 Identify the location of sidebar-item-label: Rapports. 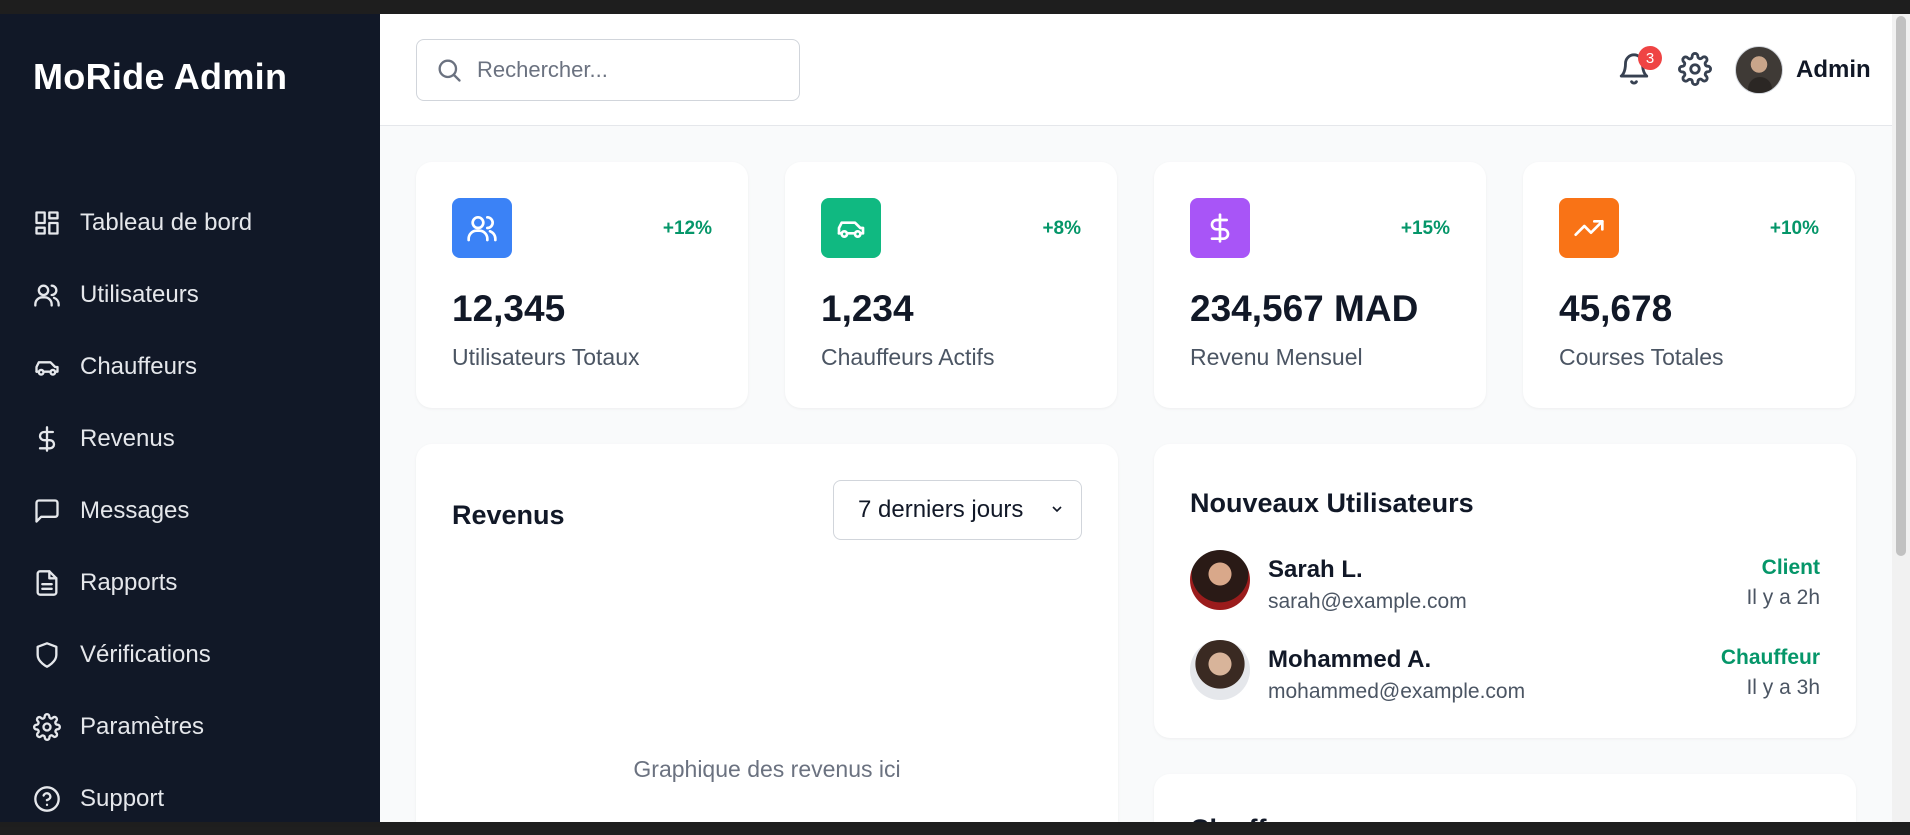
(129, 582).